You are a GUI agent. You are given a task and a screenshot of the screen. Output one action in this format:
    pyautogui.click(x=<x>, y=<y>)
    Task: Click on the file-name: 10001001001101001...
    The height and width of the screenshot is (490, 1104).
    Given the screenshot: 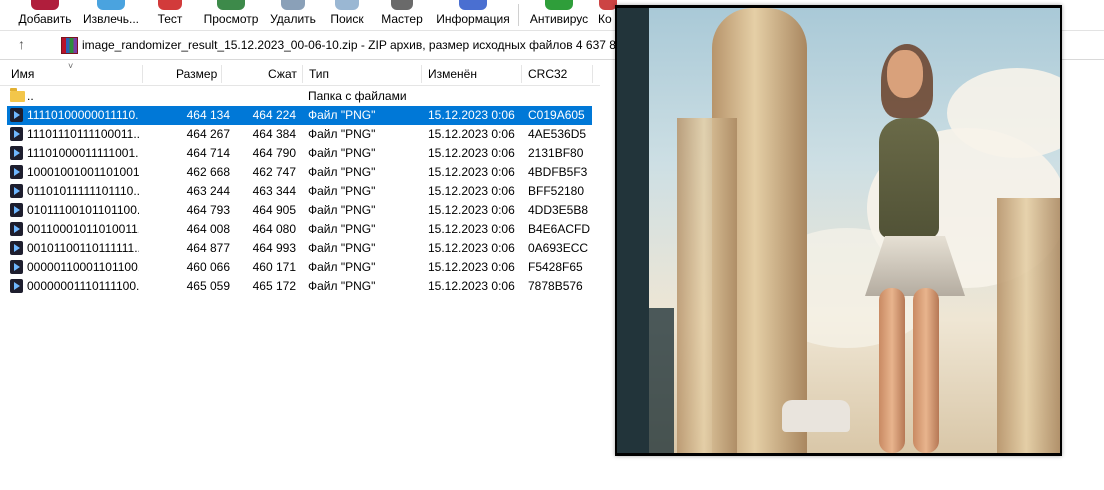 What is the action you would take?
    pyautogui.click(x=83, y=172)
    